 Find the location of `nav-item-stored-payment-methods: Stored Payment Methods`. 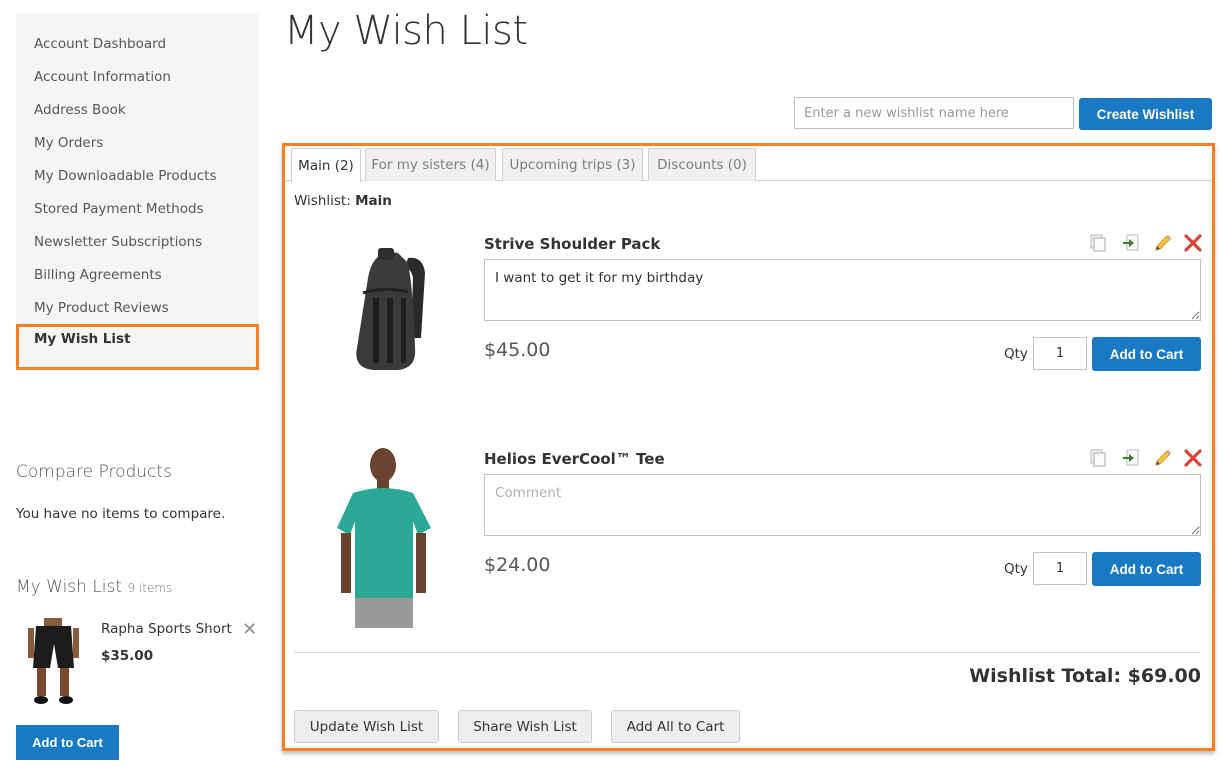

nav-item-stored-payment-methods: Stored Payment Methods is located at coordinates (119, 209).